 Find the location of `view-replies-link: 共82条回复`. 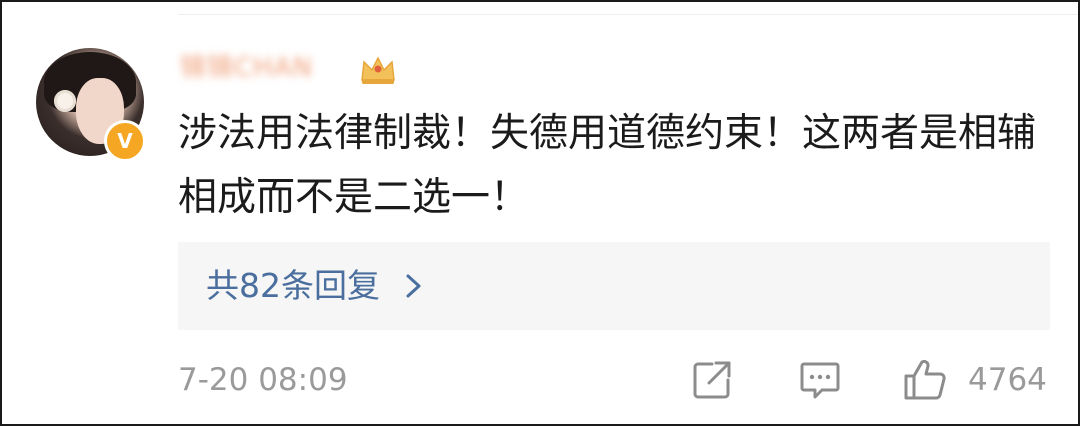

view-replies-link: 共82条回复 is located at coordinates (315, 286).